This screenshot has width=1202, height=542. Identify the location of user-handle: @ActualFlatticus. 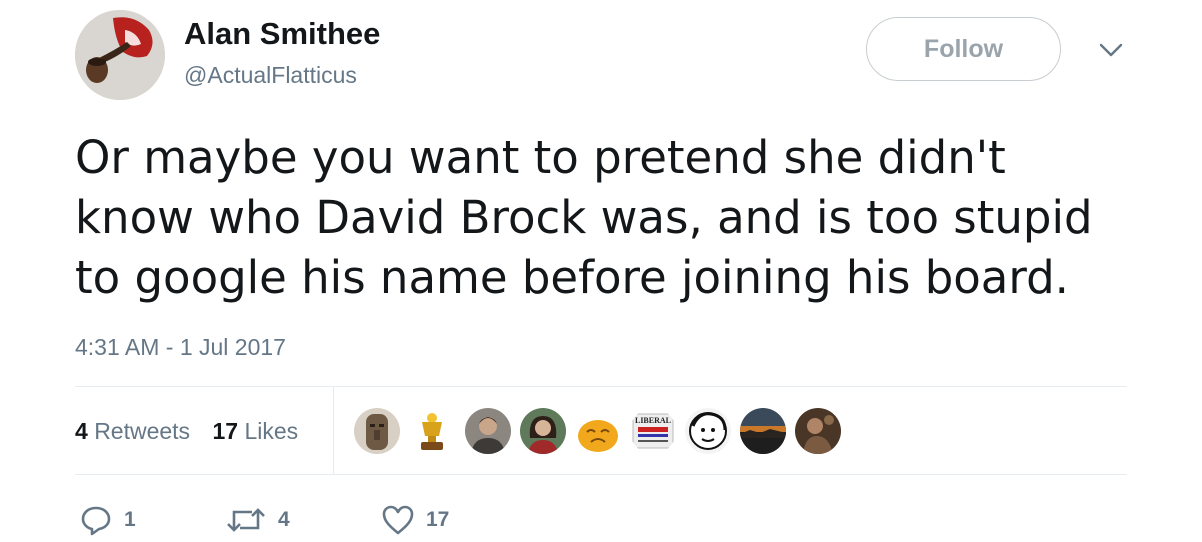
(270, 75).